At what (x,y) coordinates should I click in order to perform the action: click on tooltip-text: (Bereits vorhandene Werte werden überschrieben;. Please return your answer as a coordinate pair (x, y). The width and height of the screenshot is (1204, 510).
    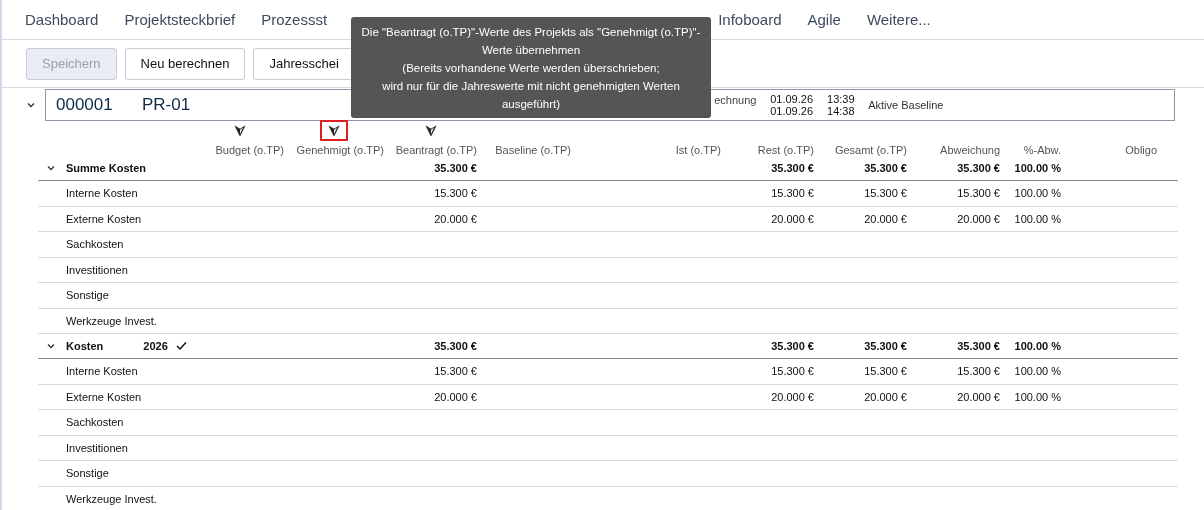
    Looking at the image, I should click on (531, 68).